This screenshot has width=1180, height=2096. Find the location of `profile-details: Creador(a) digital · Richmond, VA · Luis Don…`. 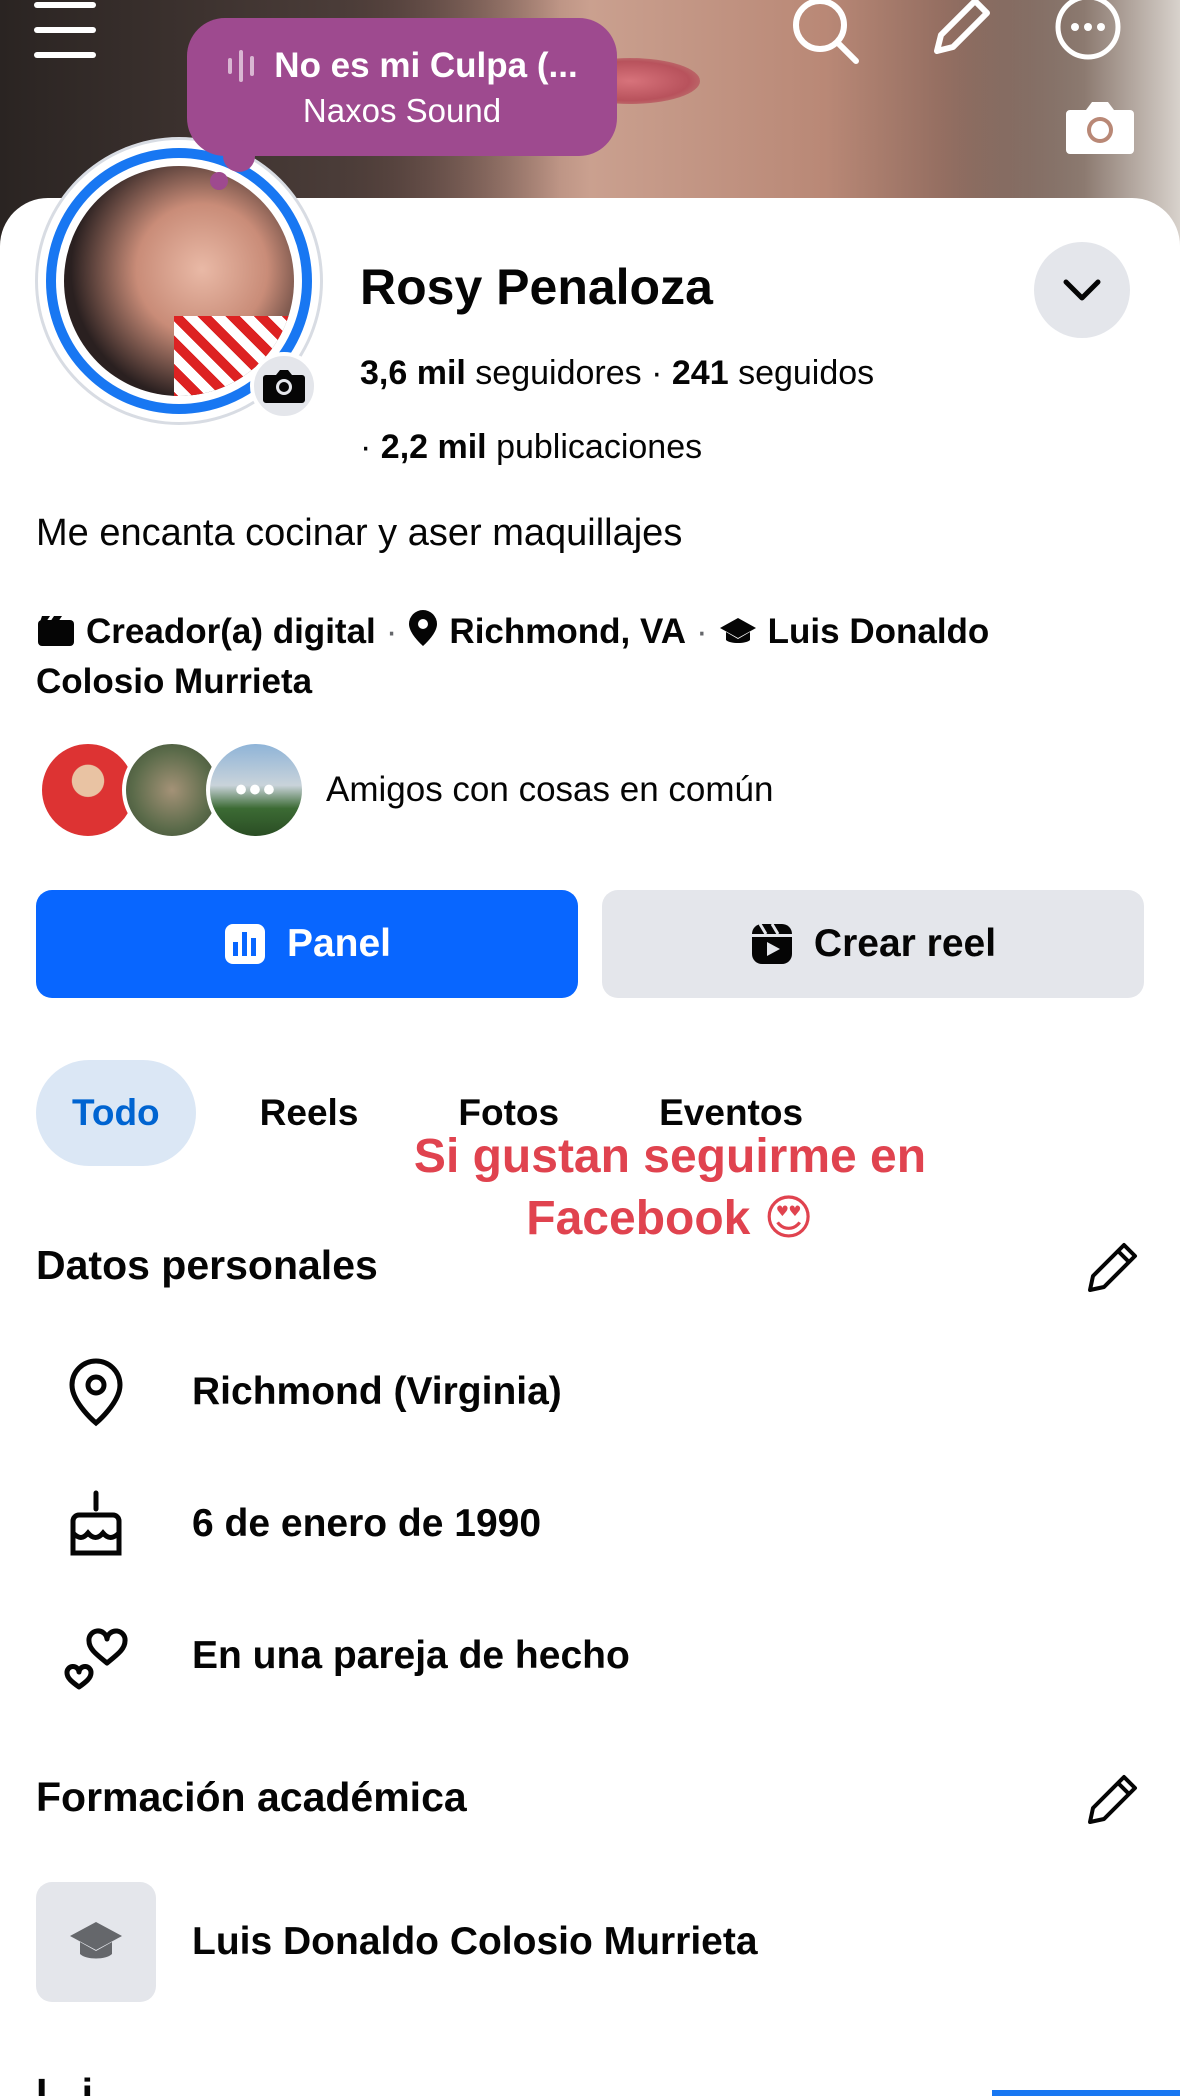

profile-details: Creador(a) digital · Richmond, VA · Luis Don… is located at coordinates (586, 656).